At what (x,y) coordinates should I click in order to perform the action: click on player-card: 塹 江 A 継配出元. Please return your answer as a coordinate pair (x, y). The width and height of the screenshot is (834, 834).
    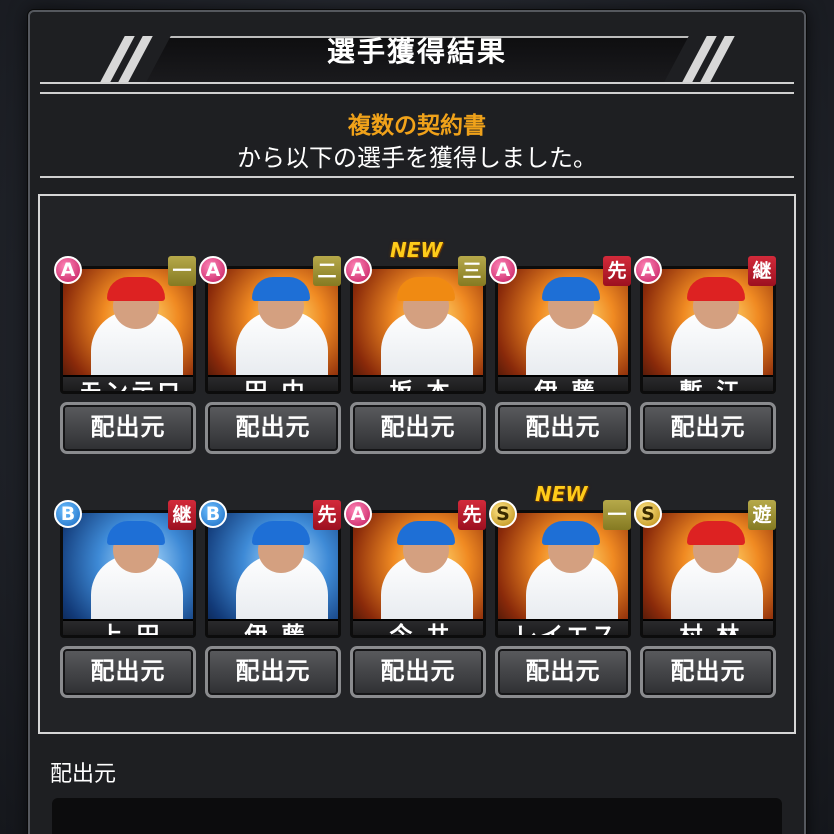
    Looking at the image, I should click on (705, 371).